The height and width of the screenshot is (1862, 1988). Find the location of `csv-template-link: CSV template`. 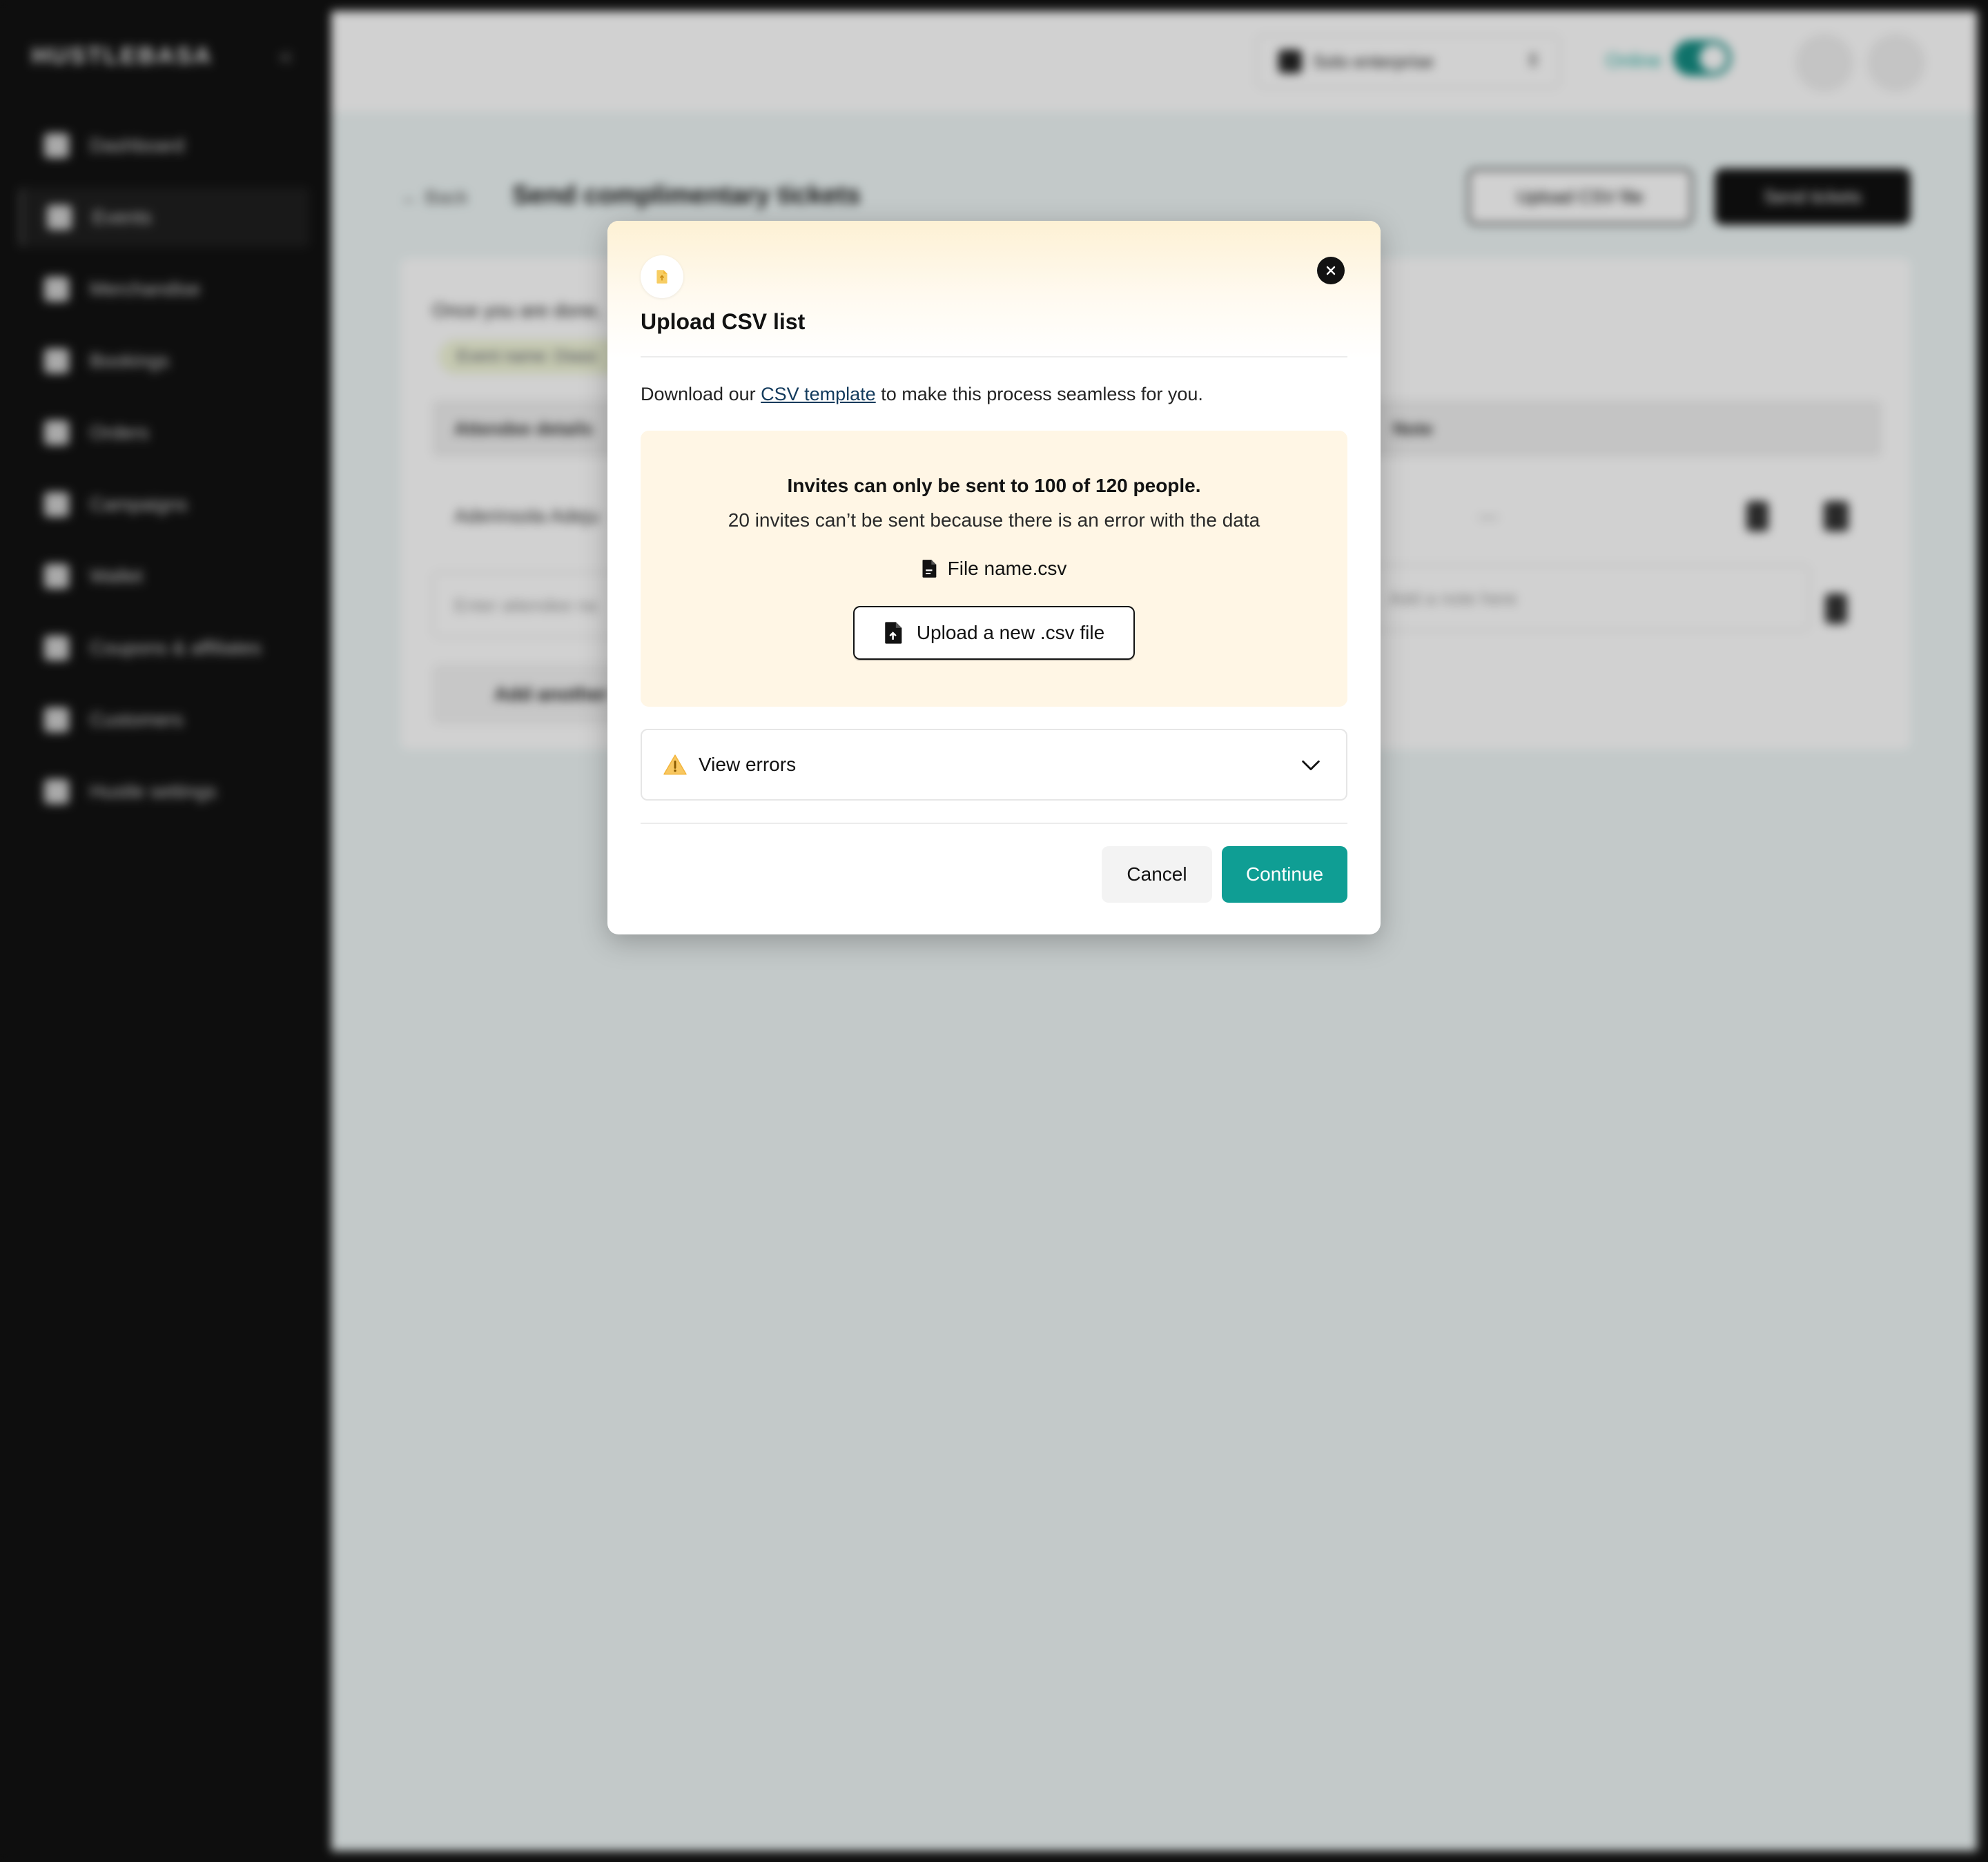

csv-template-link: CSV template is located at coordinates (818, 394).